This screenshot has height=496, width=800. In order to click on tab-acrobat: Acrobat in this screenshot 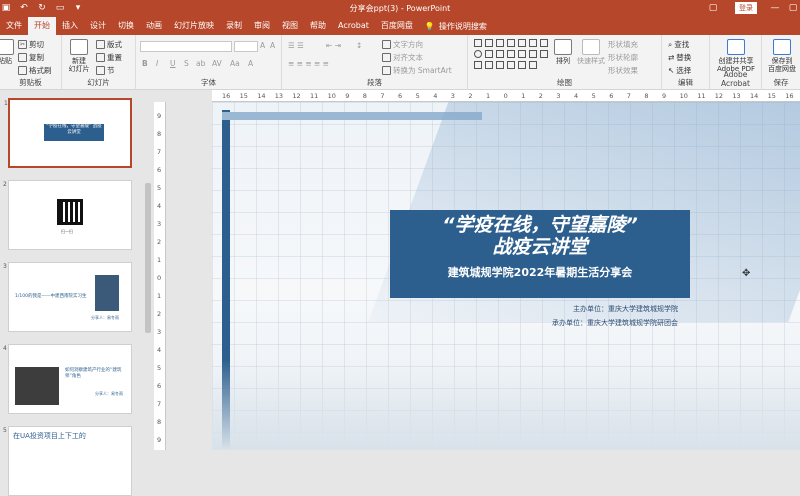, I will do `click(353, 26)`.